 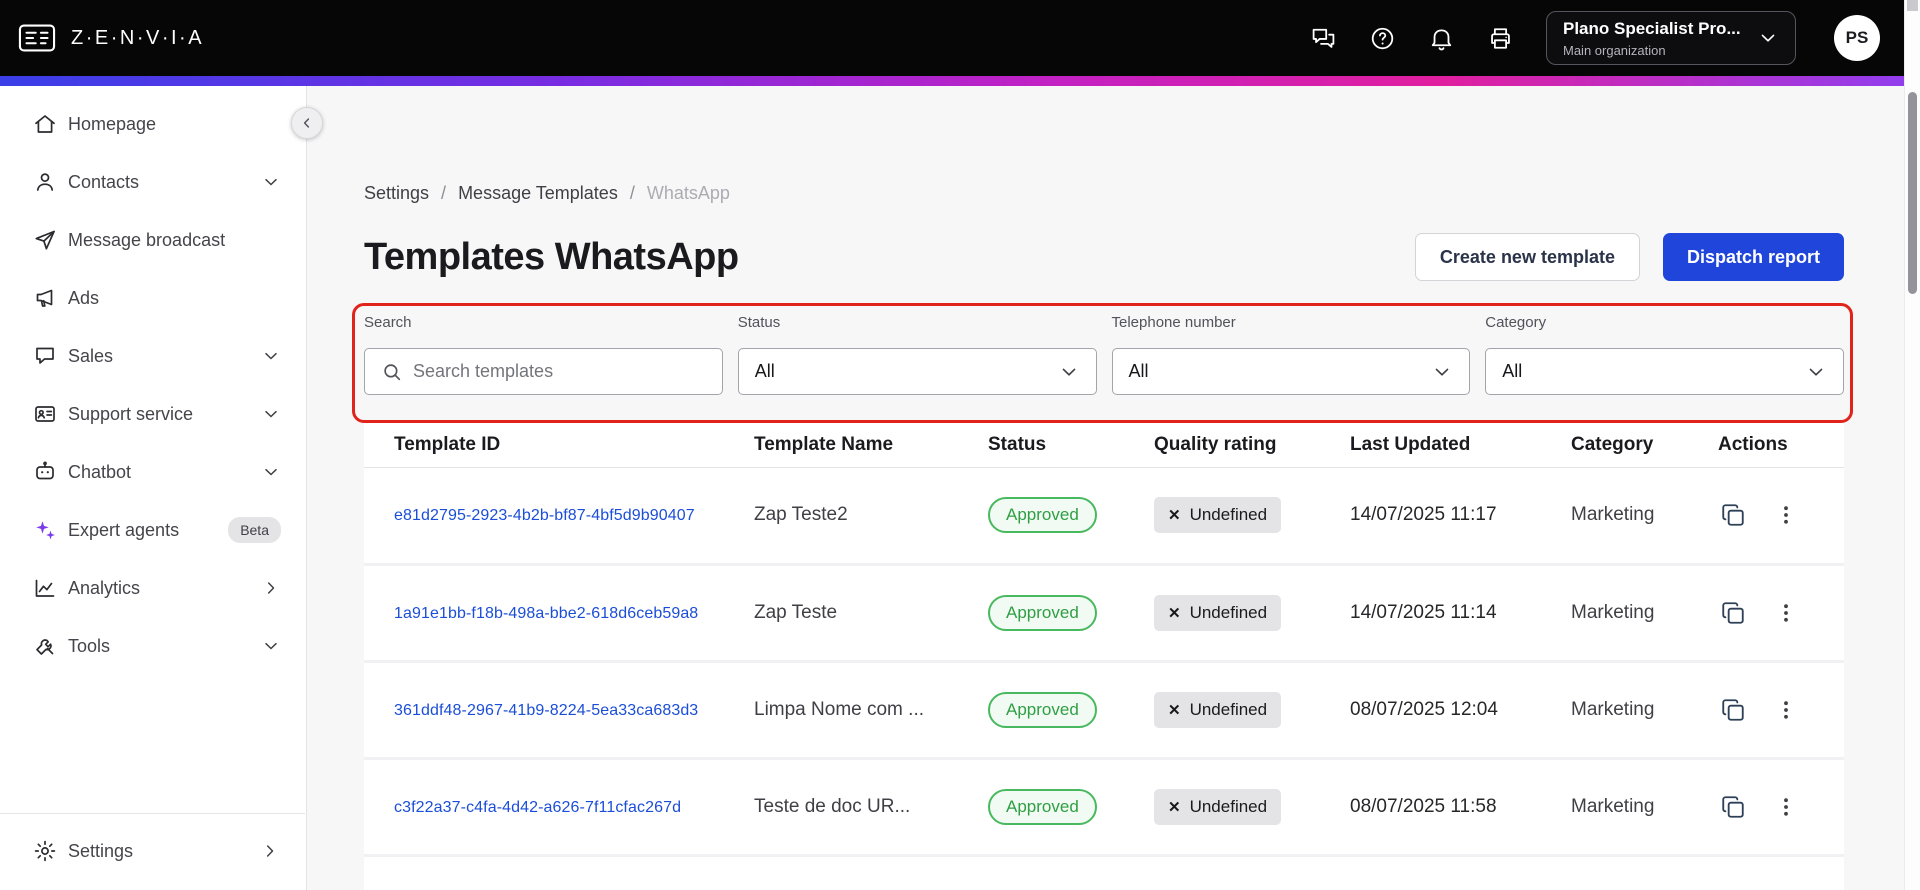 I want to click on bell-icon, so click(x=1441, y=39).